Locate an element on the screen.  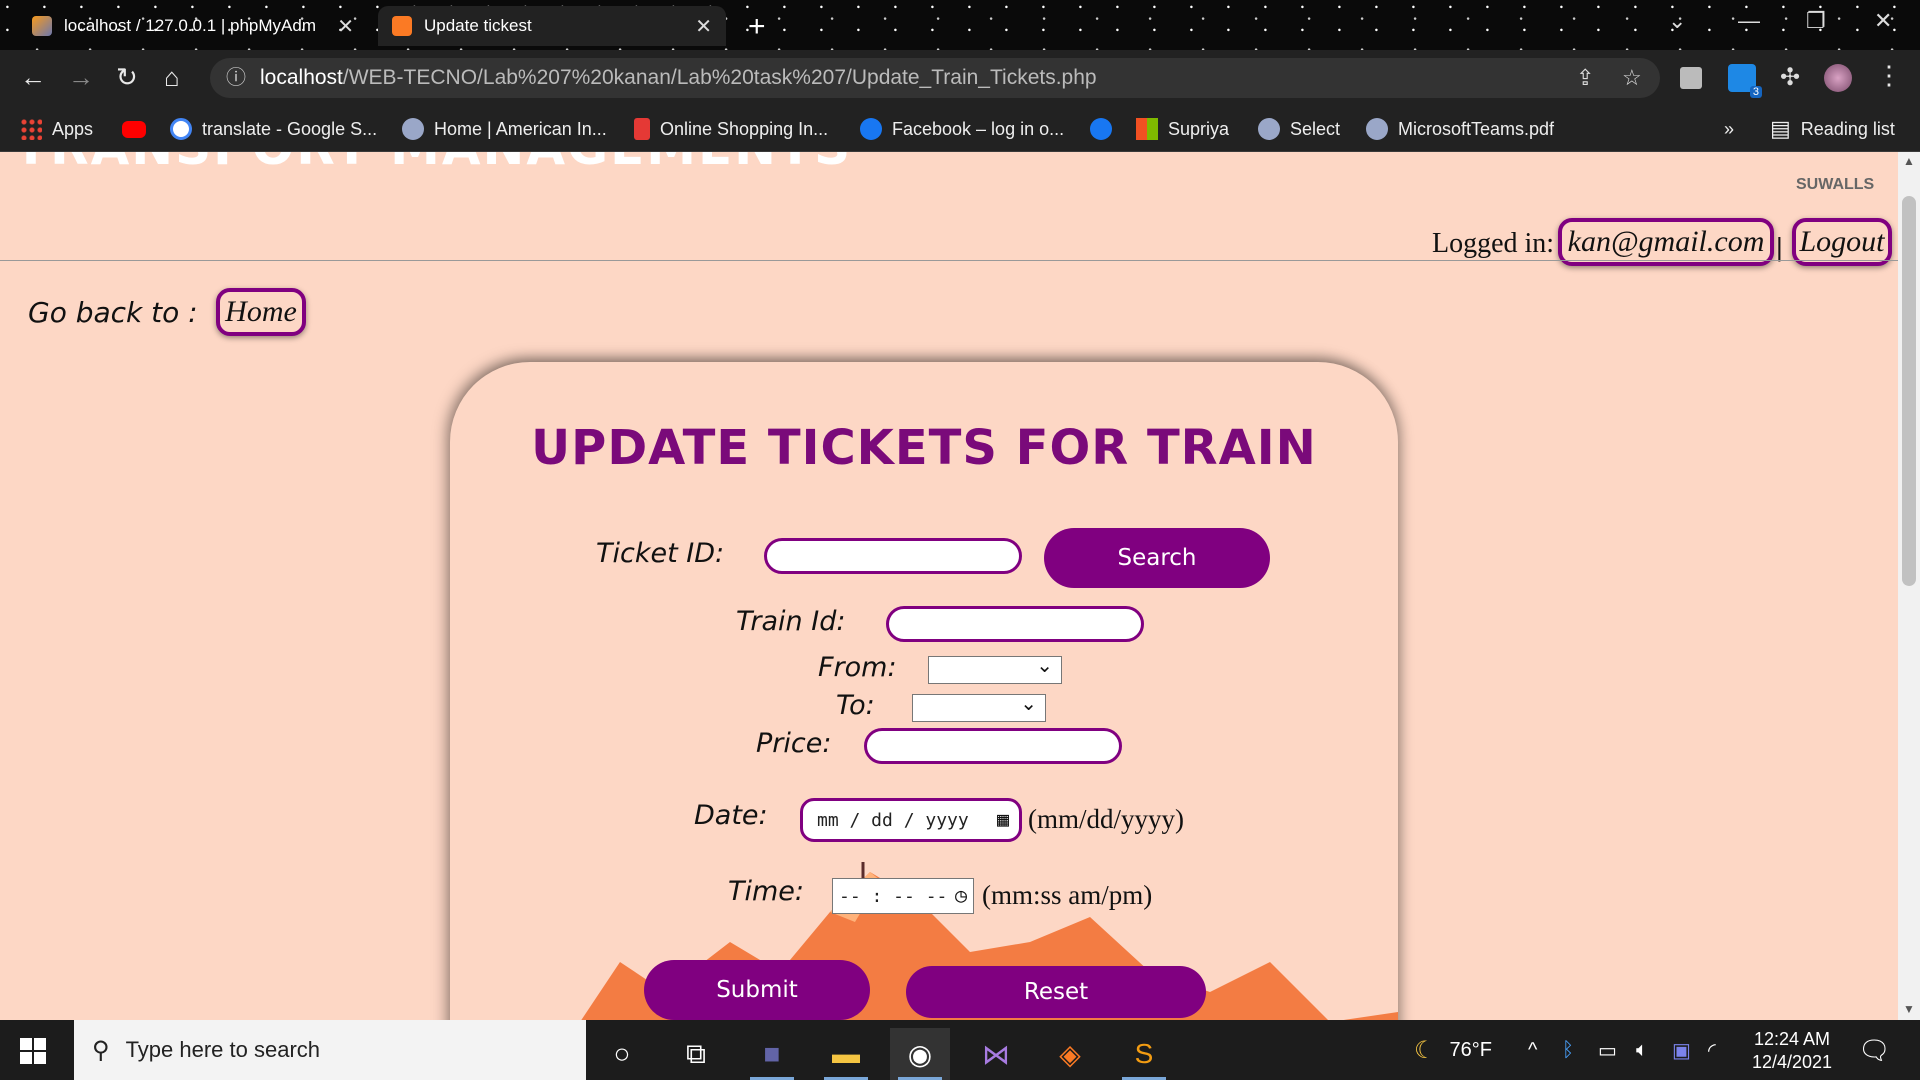
to-label: To: is located at coordinates (855, 705).